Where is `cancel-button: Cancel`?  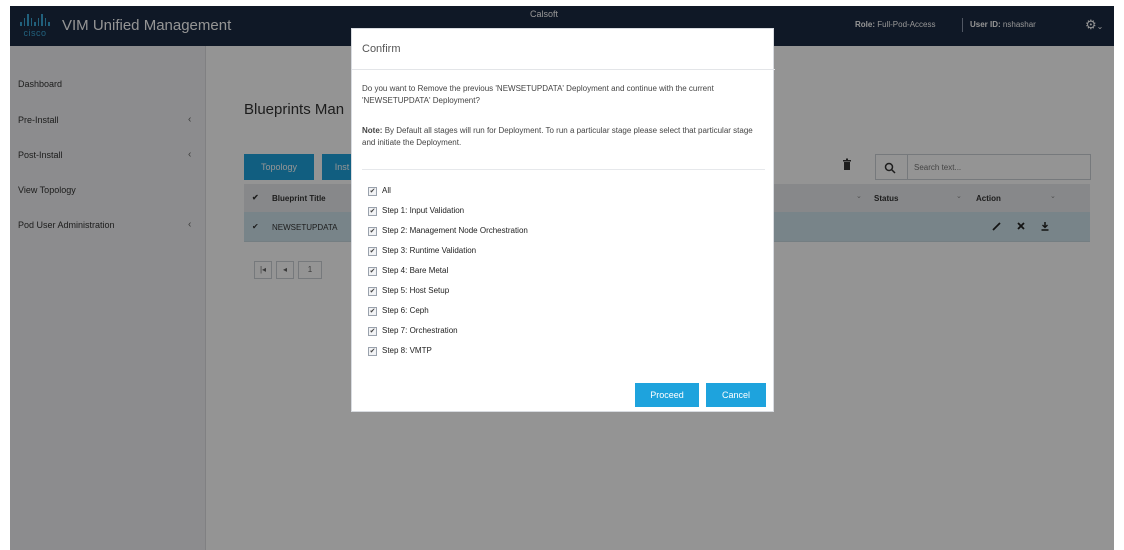
cancel-button: Cancel is located at coordinates (736, 395).